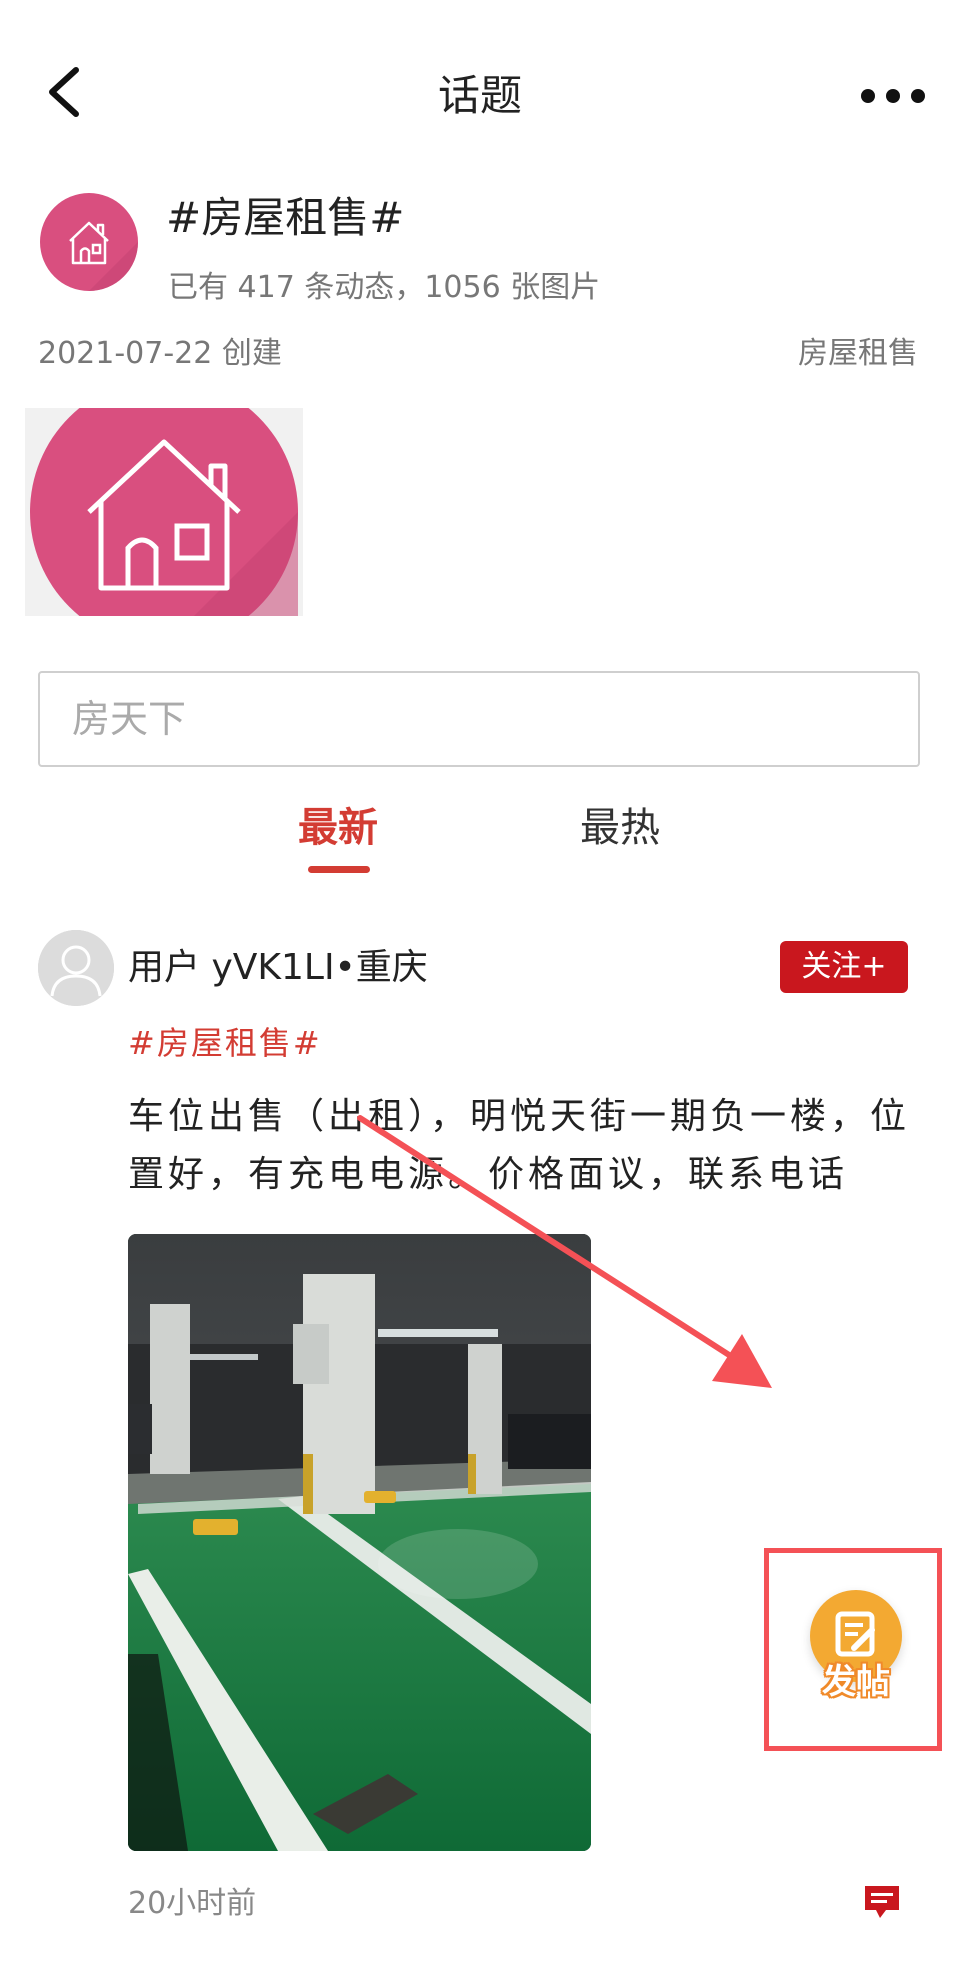 The image size is (960, 1965). What do you see at coordinates (858, 354) in the screenshot?
I see `topic-category: 房屋租售` at bounding box center [858, 354].